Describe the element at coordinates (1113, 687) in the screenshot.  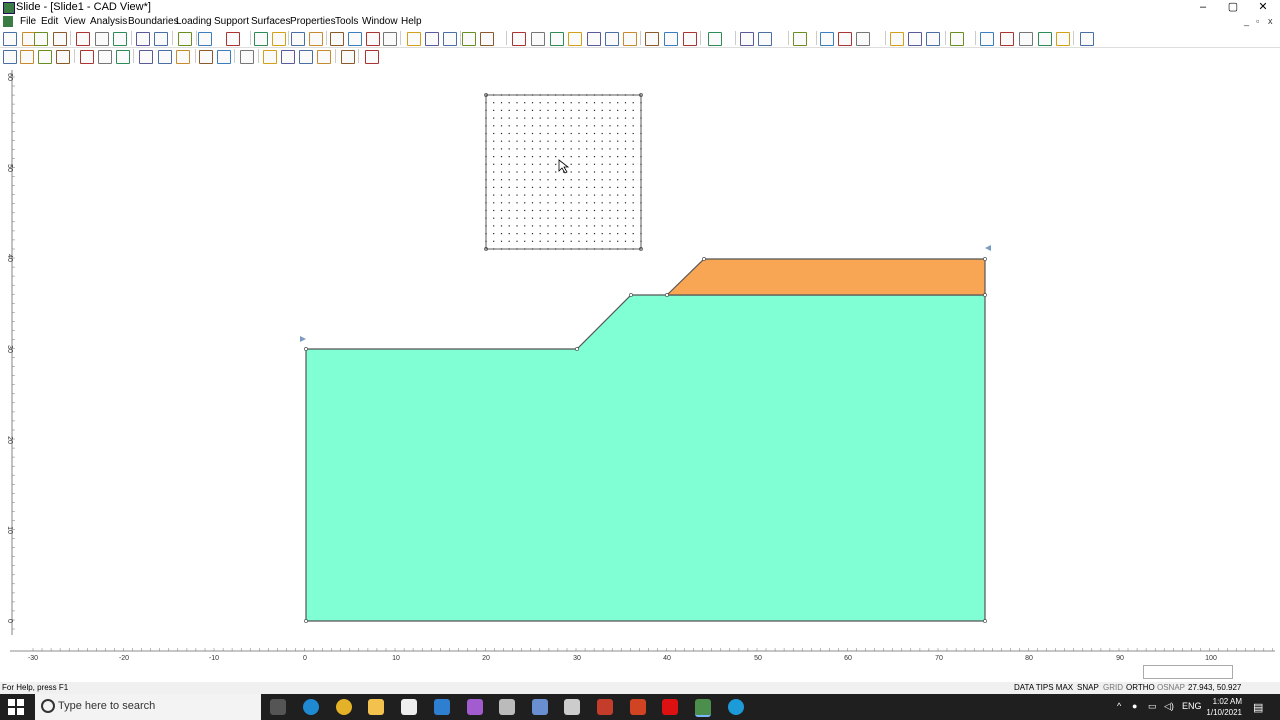
I see `grid-toggle: GRID` at that location.